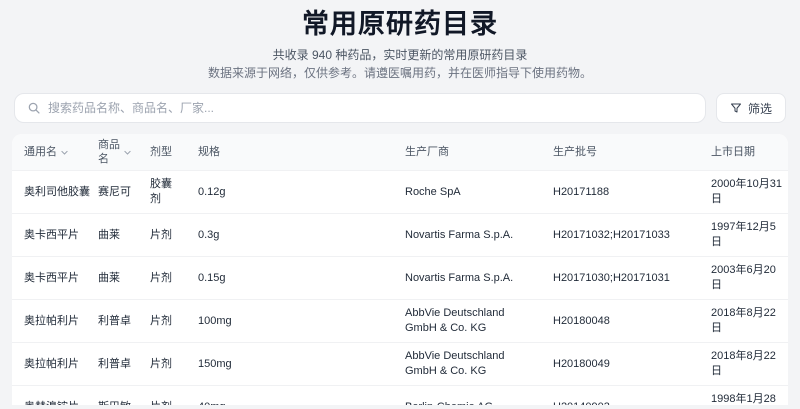 The image size is (800, 409). Describe the element at coordinates (40, 152) in the screenshot. I see `column-header-label: 通用名` at that location.